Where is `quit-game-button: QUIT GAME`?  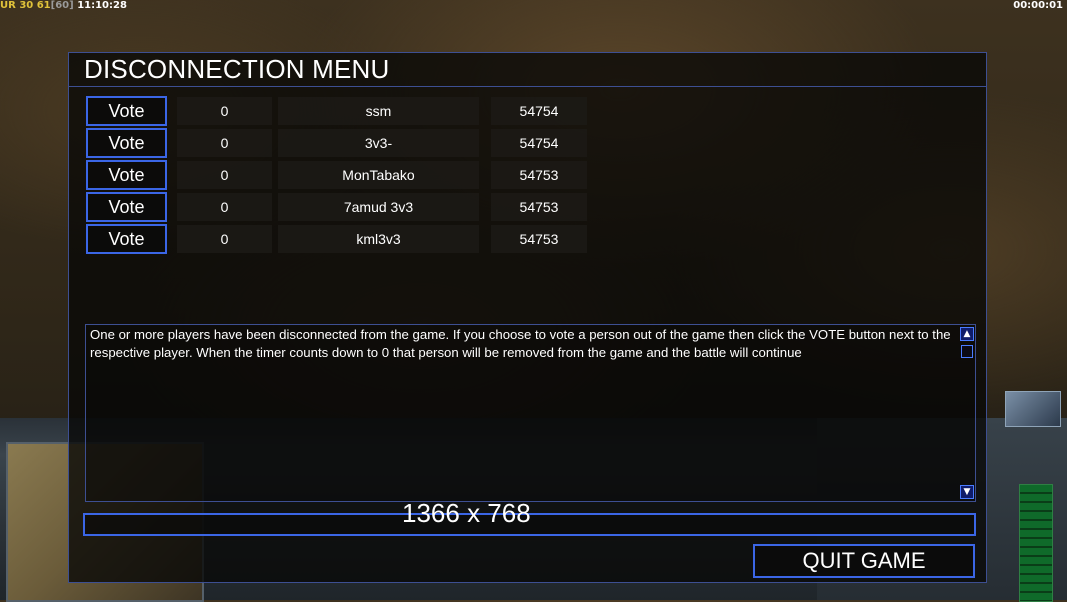 quit-game-button: QUIT GAME is located at coordinates (864, 561).